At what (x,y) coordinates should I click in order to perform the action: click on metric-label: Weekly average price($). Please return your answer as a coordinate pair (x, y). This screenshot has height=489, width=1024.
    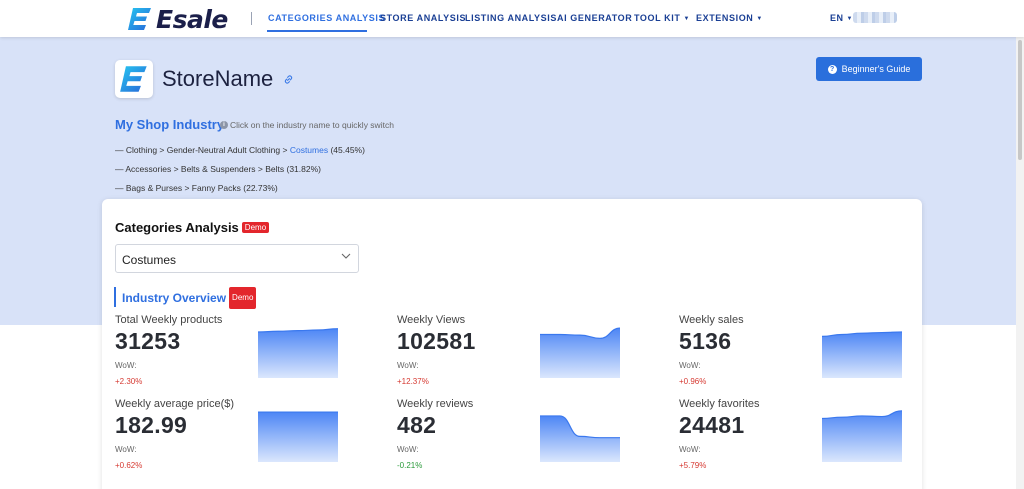
    Looking at the image, I should click on (175, 404).